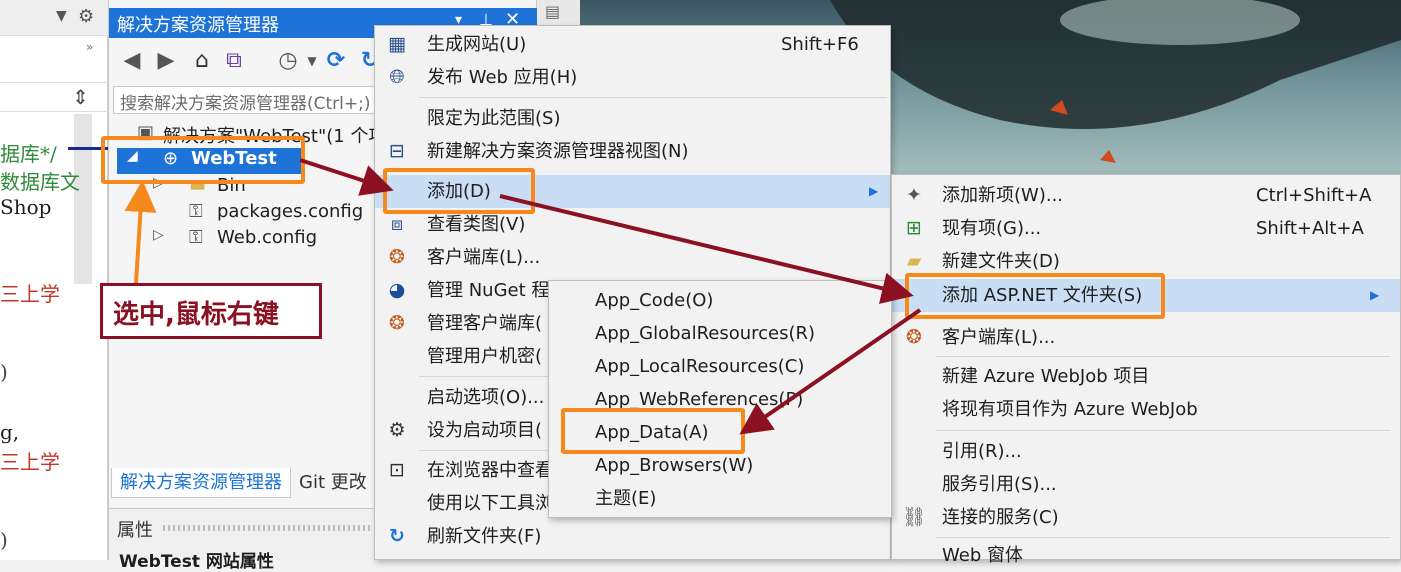 This screenshot has height=572, width=1401. I want to click on arrow-to-app-data, so click(830, 371).